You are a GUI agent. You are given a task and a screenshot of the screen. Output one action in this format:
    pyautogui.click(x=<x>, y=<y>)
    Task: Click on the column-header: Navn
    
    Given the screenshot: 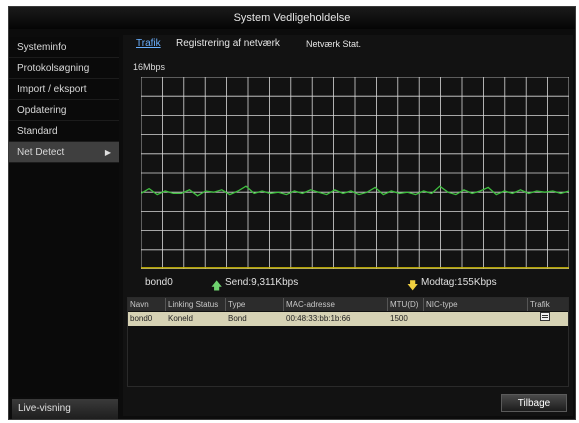 What is the action you would take?
    pyautogui.click(x=147, y=304)
    